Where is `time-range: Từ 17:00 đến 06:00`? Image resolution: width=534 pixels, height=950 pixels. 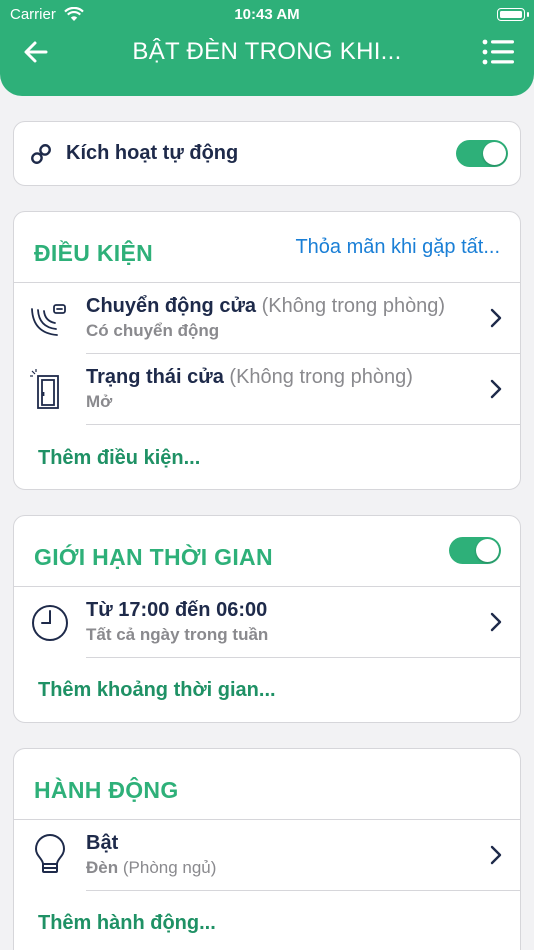 time-range: Từ 17:00 đến 06:00 is located at coordinates (176, 610).